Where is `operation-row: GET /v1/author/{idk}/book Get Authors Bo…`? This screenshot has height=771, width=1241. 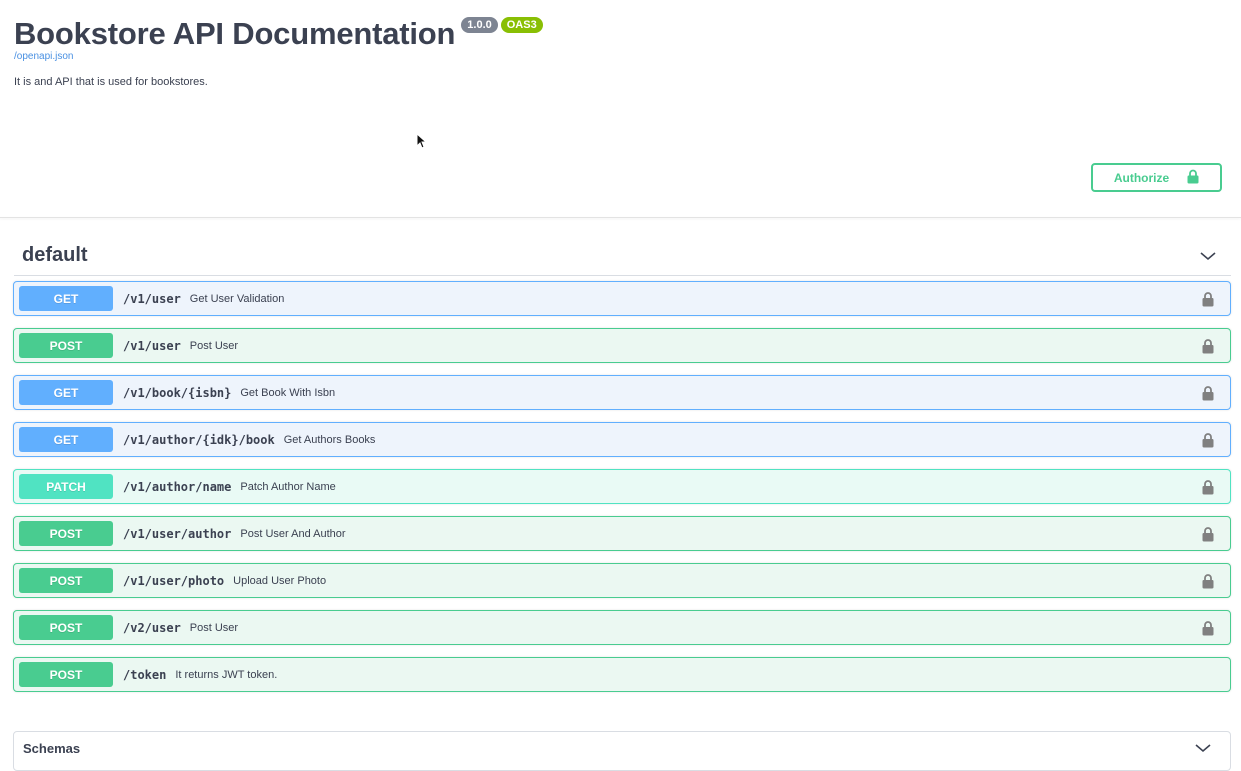 operation-row: GET /v1/author/{idk}/book Get Authors Bo… is located at coordinates (622, 439).